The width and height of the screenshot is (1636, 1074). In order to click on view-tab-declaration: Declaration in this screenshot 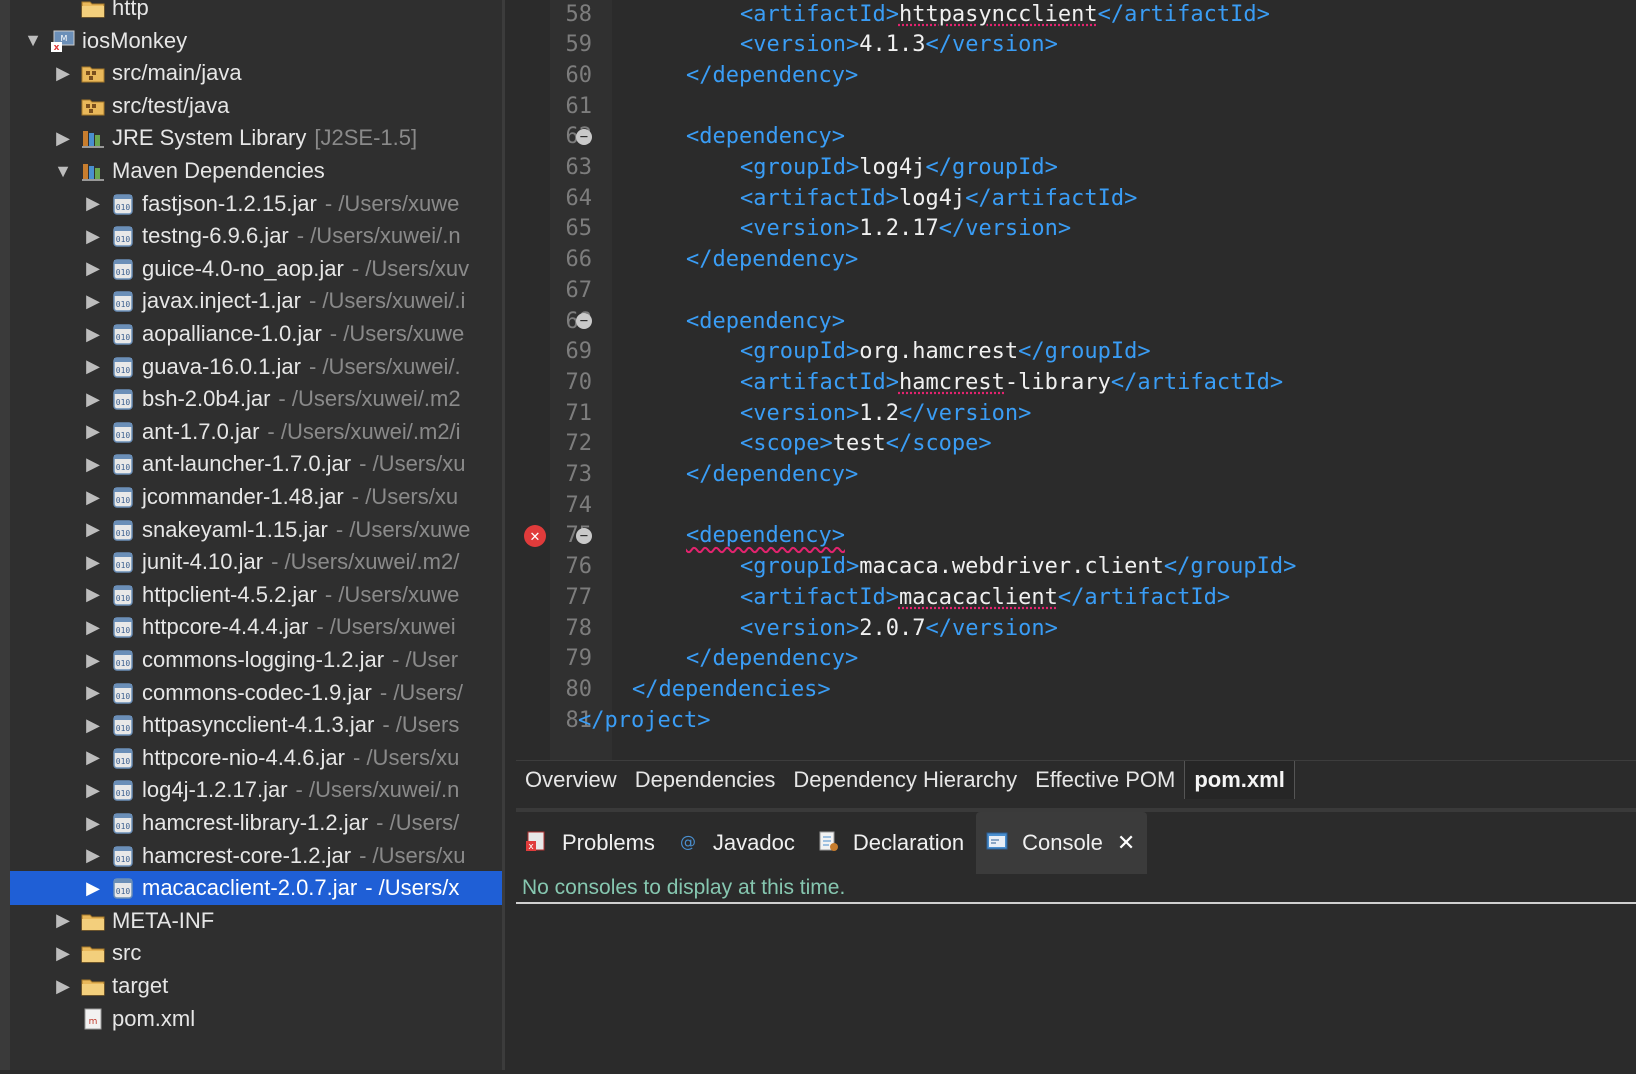, I will do `click(891, 843)`.